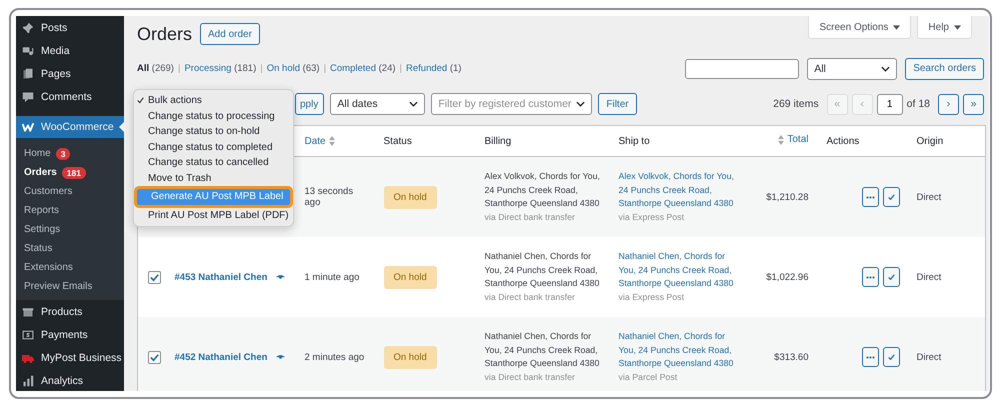 This screenshot has height=414, width=1000. What do you see at coordinates (213, 132) in the screenshot?
I see `menu-option: Change status to on-hold` at bounding box center [213, 132].